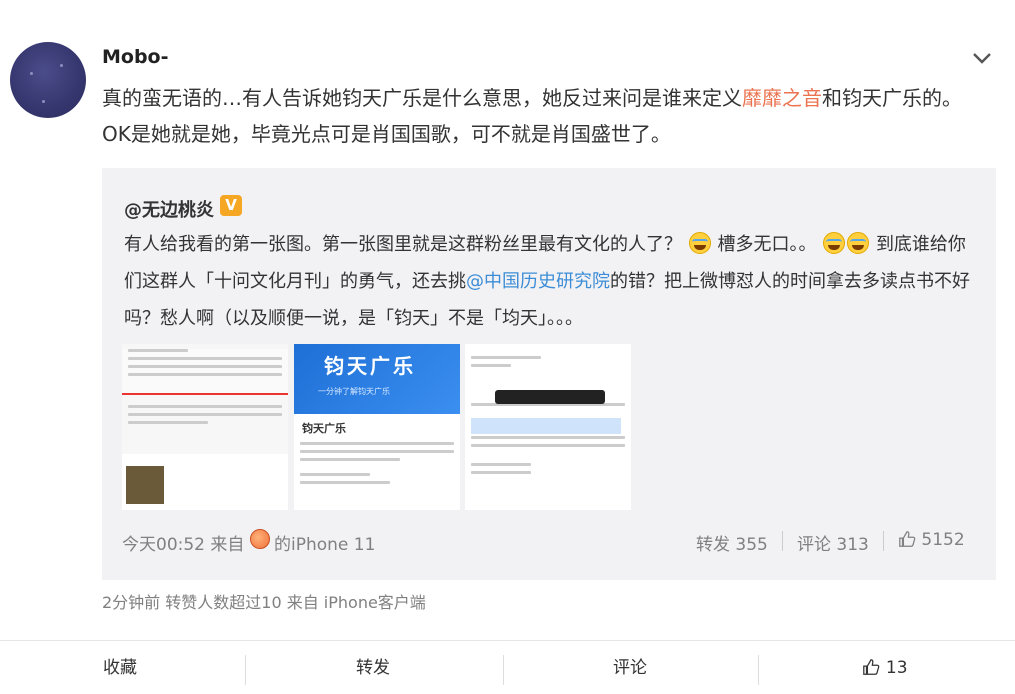  Describe the element at coordinates (373, 667) in the screenshot. I see `forward-button: 转发` at that location.